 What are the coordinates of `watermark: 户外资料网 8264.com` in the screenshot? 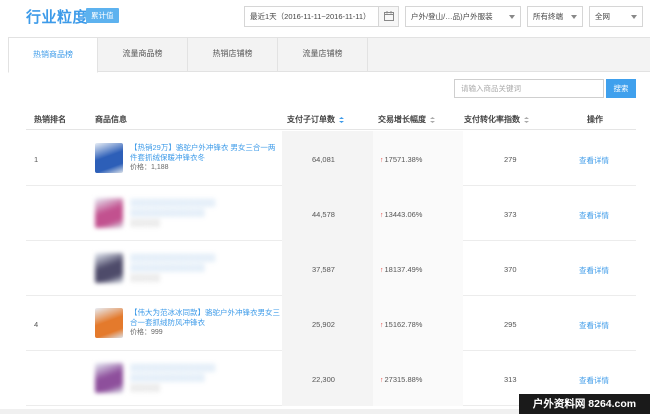 It's located at (584, 404).